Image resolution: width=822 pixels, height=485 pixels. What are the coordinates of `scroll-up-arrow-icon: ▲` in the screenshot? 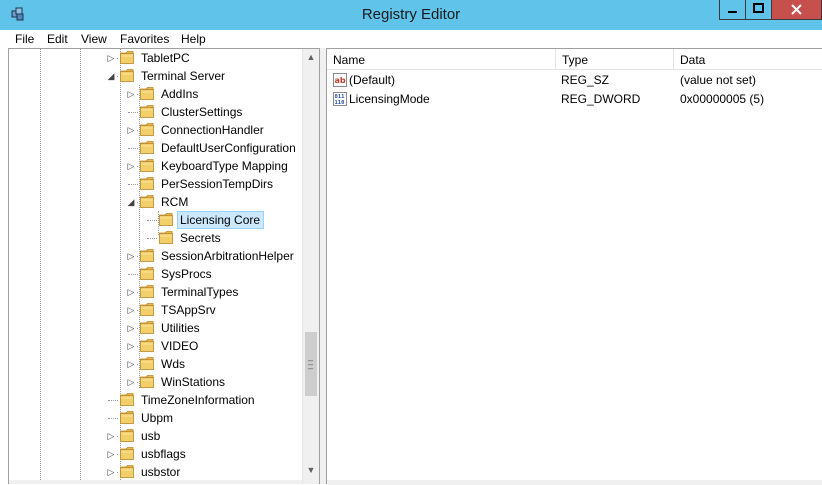 It's located at (311, 57).